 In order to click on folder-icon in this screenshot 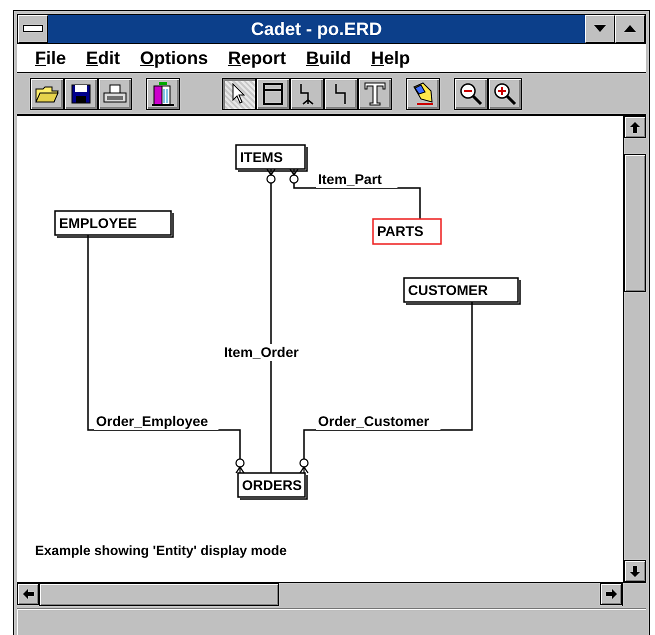, I will do `click(47, 94)`.